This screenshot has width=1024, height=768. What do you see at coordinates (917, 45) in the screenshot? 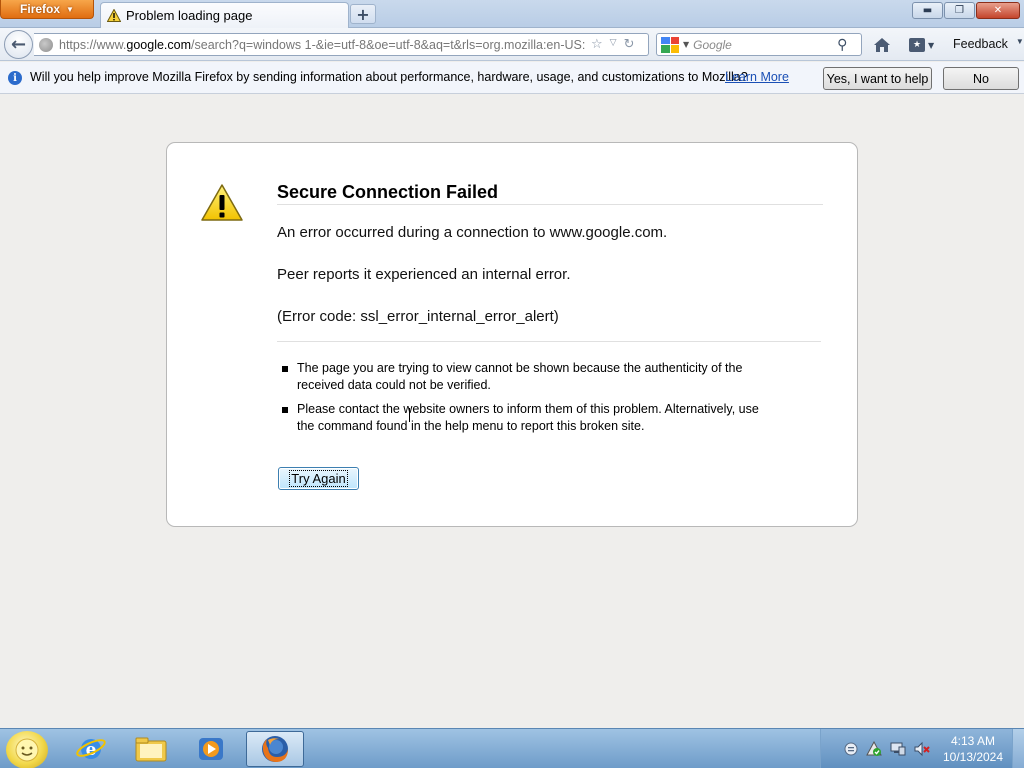
I see `bookmarks-icon: ★` at bounding box center [917, 45].